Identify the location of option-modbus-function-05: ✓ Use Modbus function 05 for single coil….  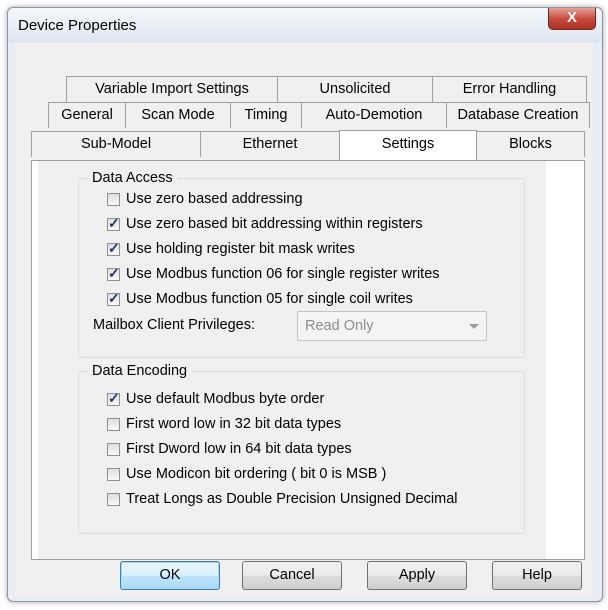
(260, 299).